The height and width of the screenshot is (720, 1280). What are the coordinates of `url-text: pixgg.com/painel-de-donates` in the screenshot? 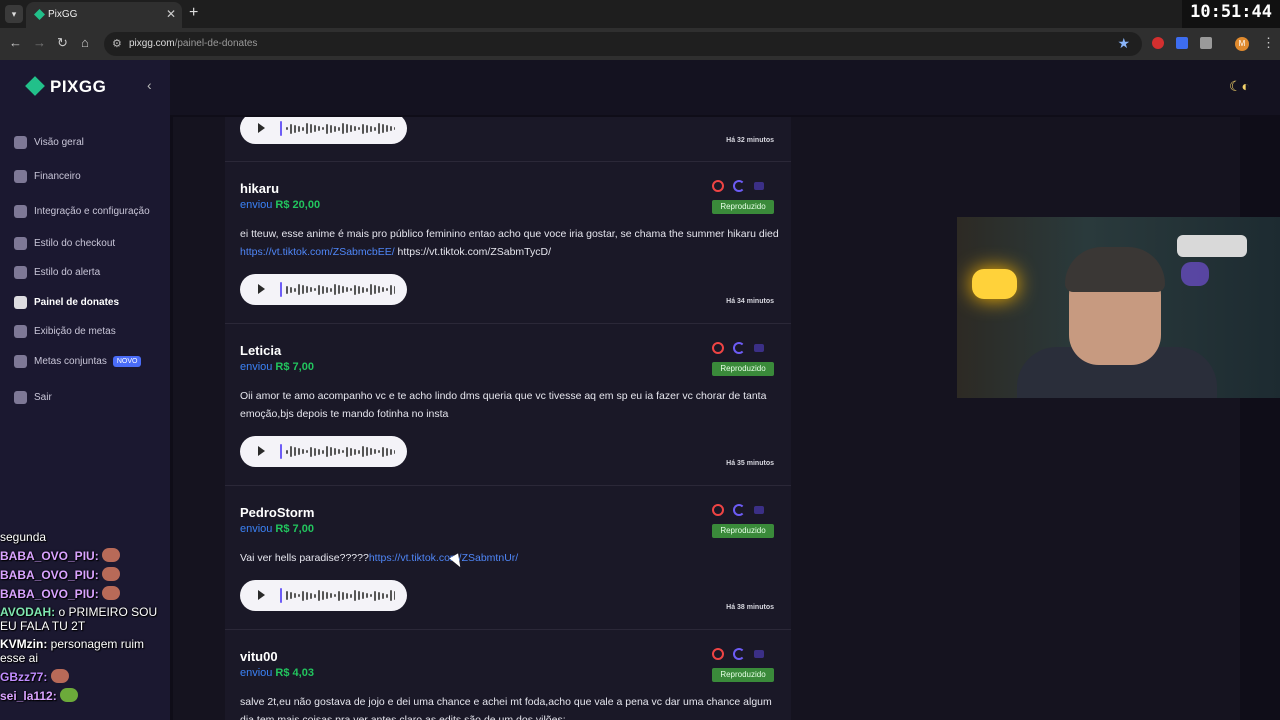 It's located at (193, 43).